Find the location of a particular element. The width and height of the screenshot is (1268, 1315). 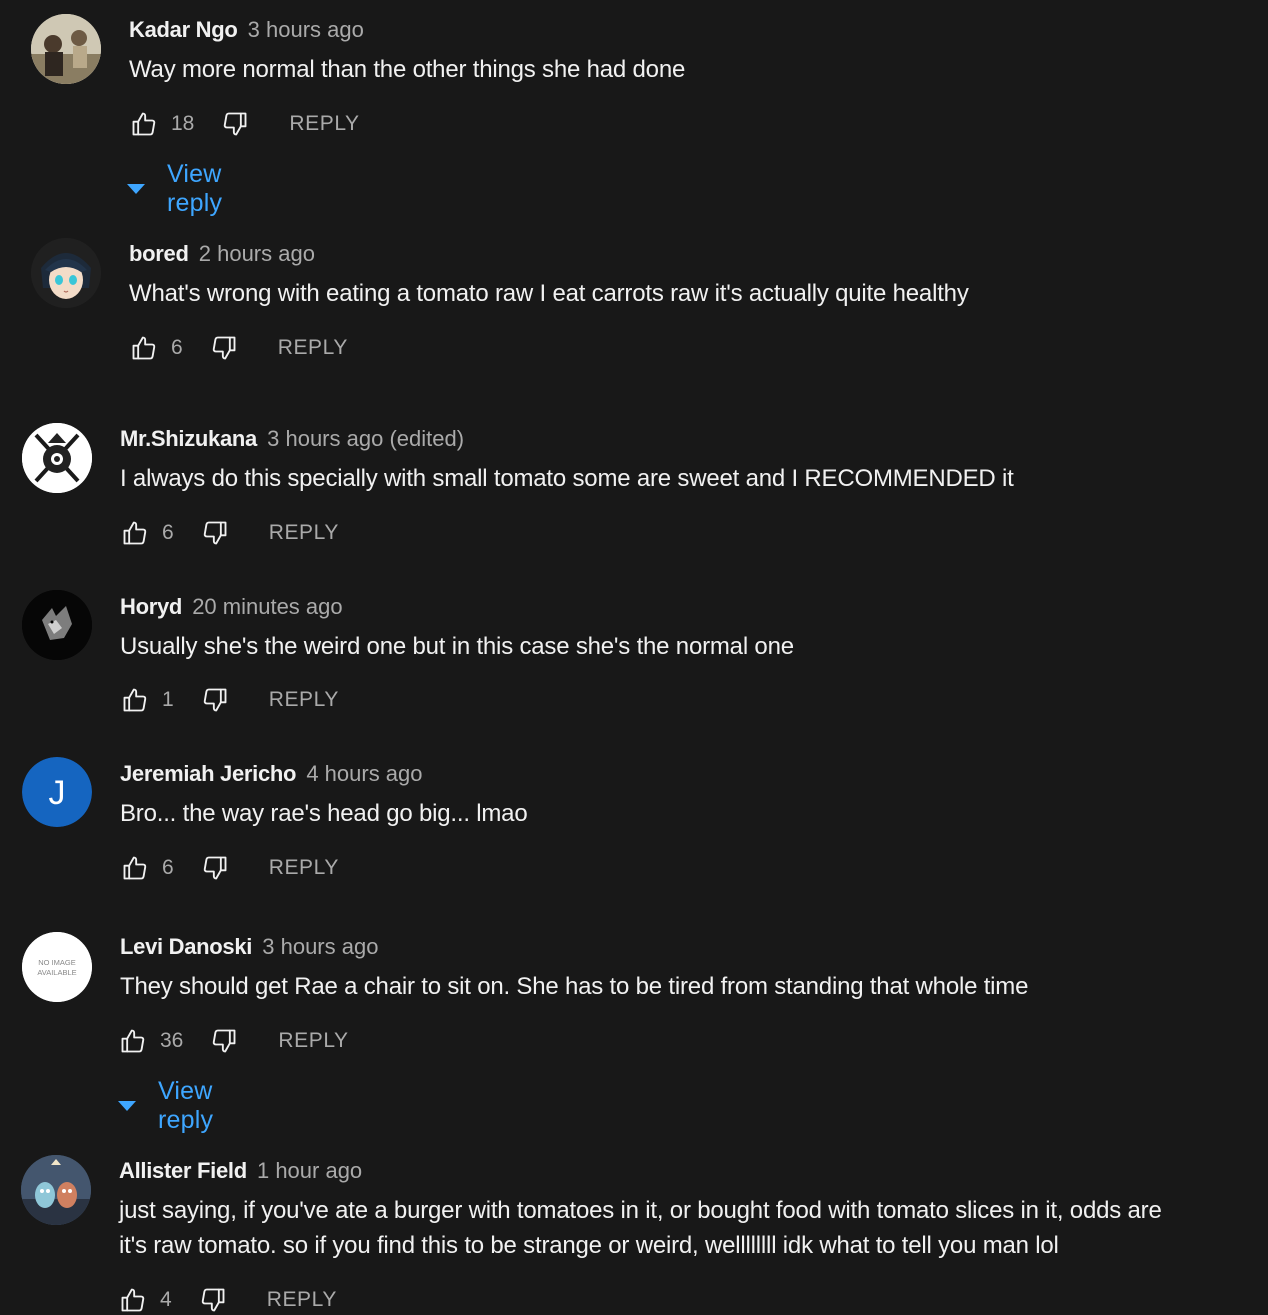

comment-actions: 36 REPLY is located at coordinates (233, 1041).